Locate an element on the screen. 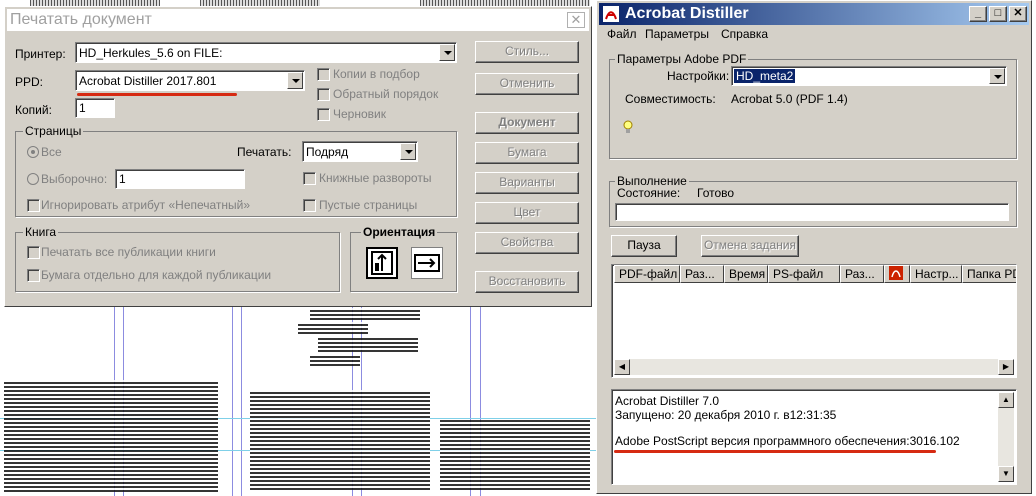 The height and width of the screenshot is (496, 1036). settings-value: HD_meta2 is located at coordinates (765, 76).